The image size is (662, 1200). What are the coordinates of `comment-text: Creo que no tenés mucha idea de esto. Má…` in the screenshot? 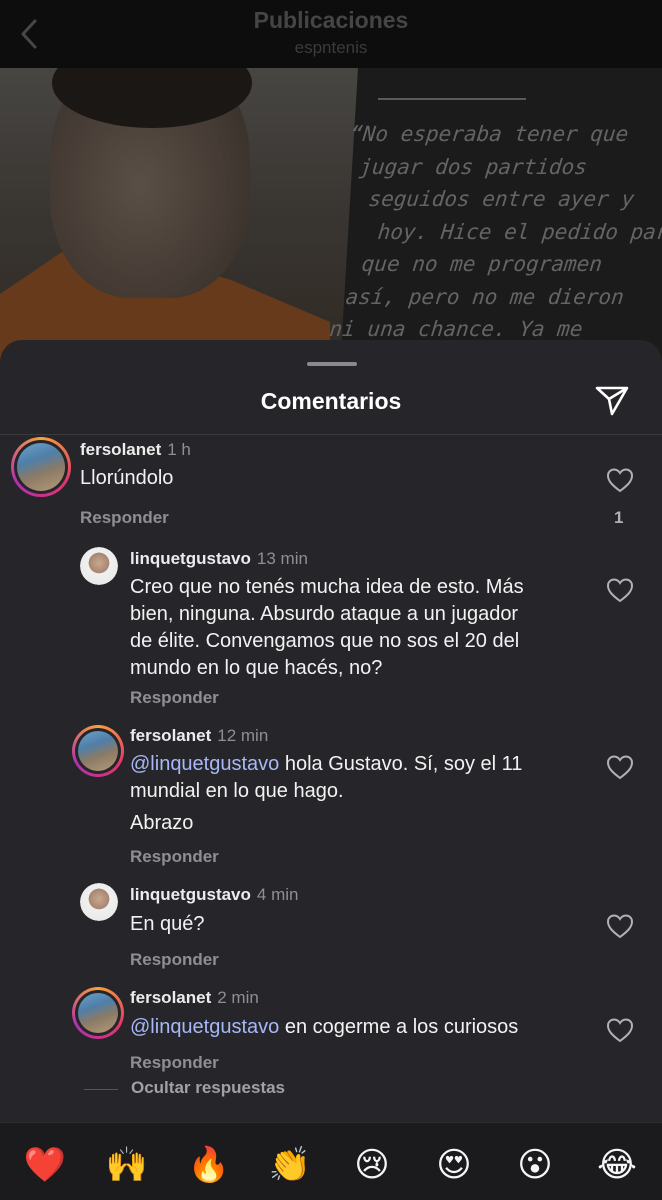 It's located at (327, 627).